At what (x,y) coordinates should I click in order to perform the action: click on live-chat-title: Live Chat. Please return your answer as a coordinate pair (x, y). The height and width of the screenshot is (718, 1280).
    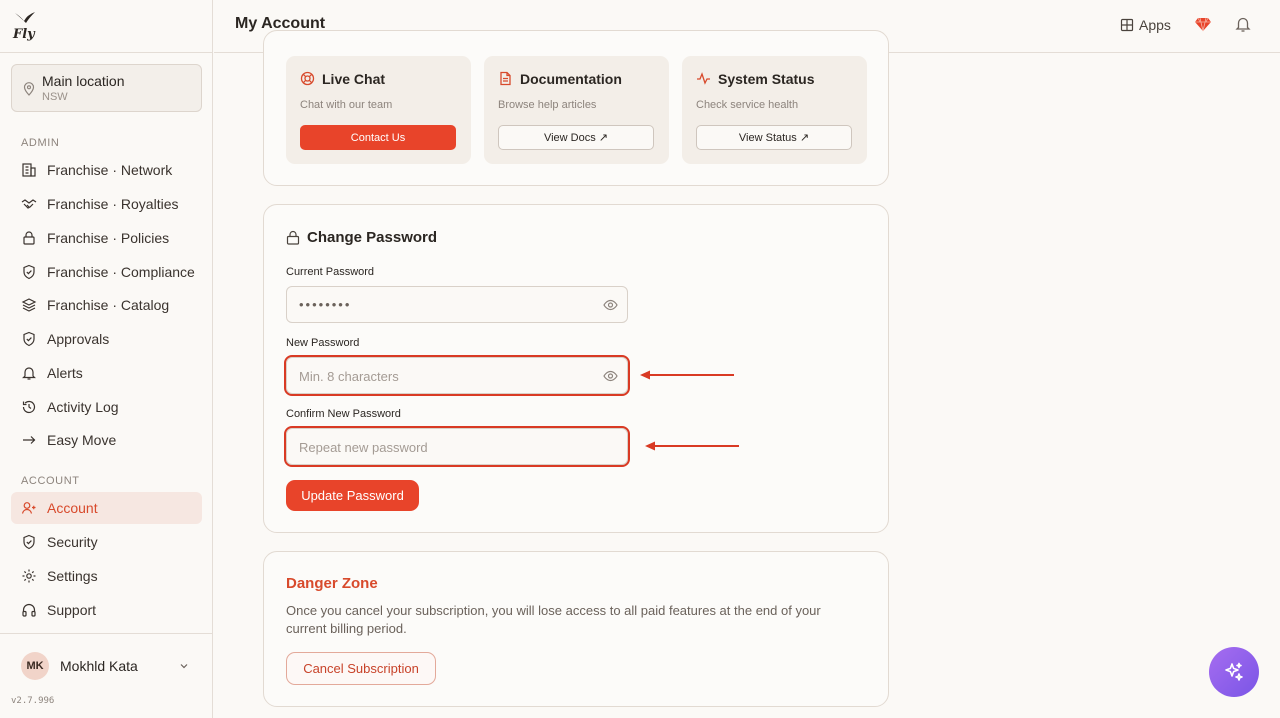
    Looking at the image, I should click on (354, 79).